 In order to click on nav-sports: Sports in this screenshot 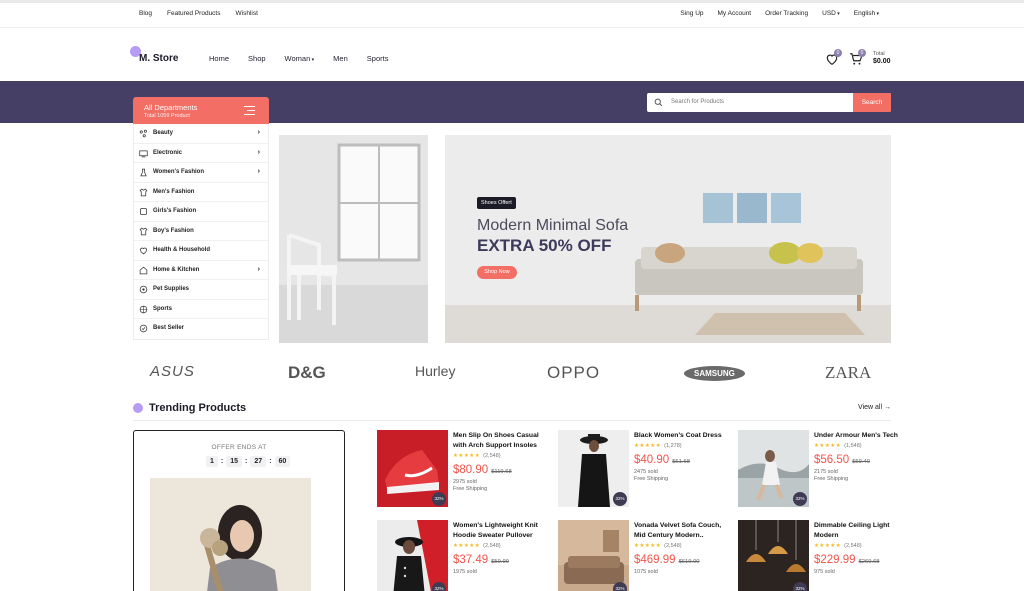, I will do `click(378, 58)`.